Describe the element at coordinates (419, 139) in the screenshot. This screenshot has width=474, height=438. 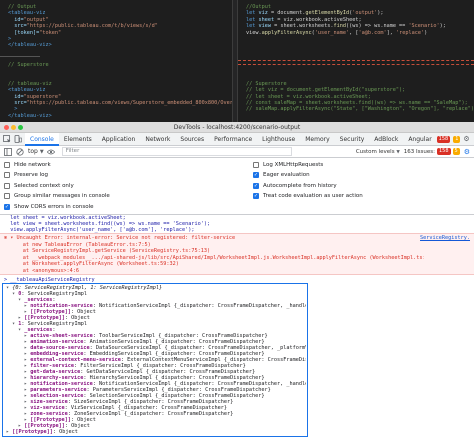
I see `tab-angular: Angular` at that location.